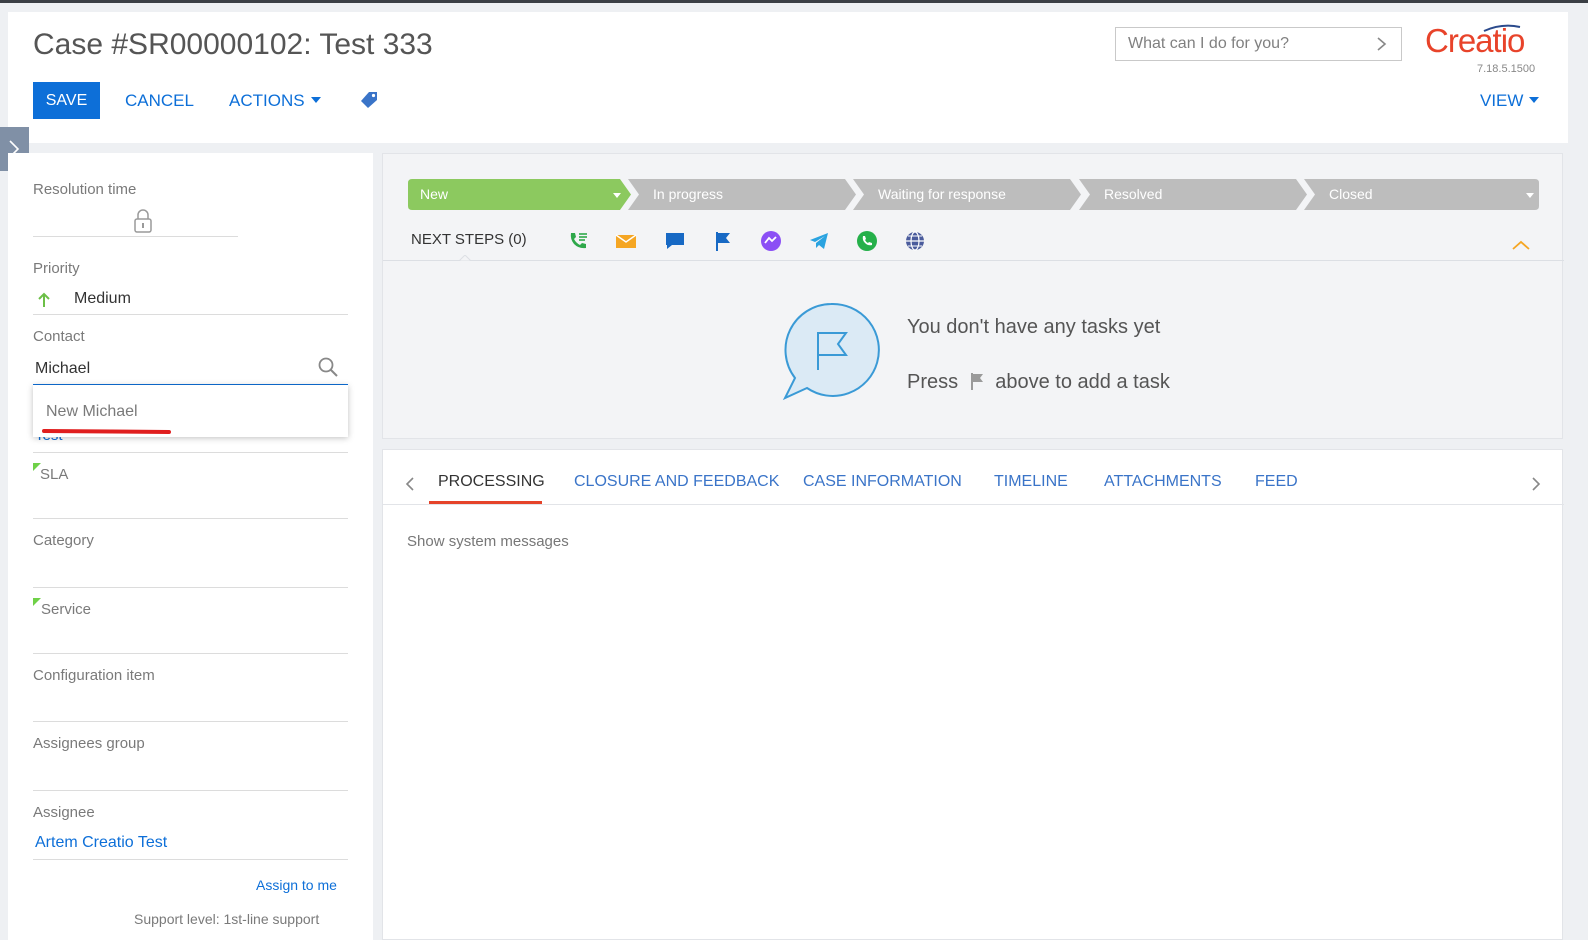 The height and width of the screenshot is (940, 1588). I want to click on cancel-button: CANCEL, so click(159, 101).